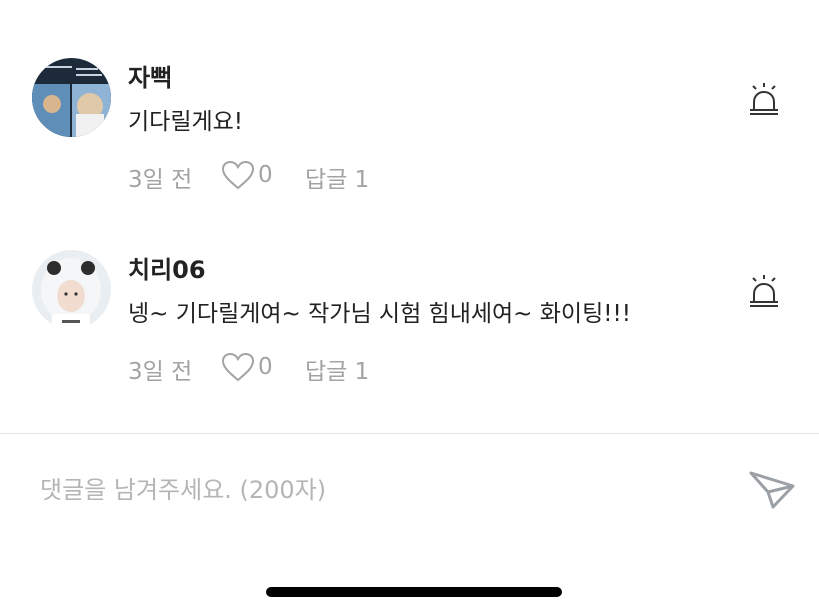  I want to click on comment-text: 기다릴게요!, so click(186, 122).